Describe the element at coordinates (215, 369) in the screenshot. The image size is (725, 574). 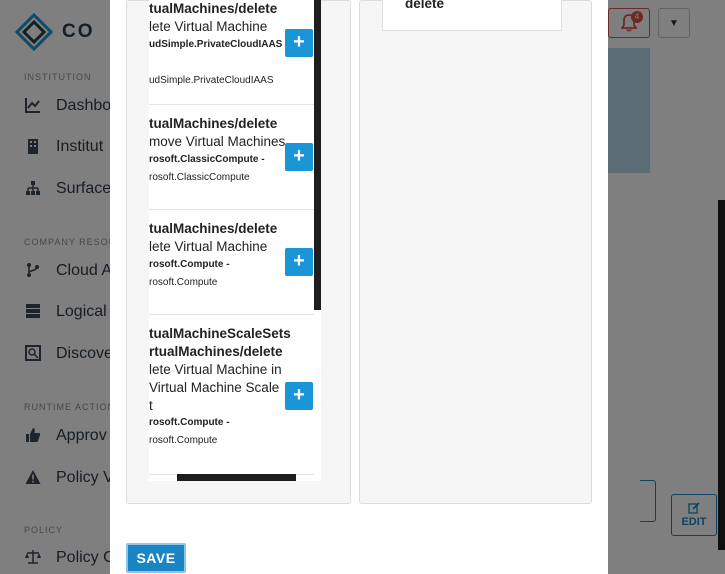
I see `operation-description: lete Virtual Machine in` at that location.